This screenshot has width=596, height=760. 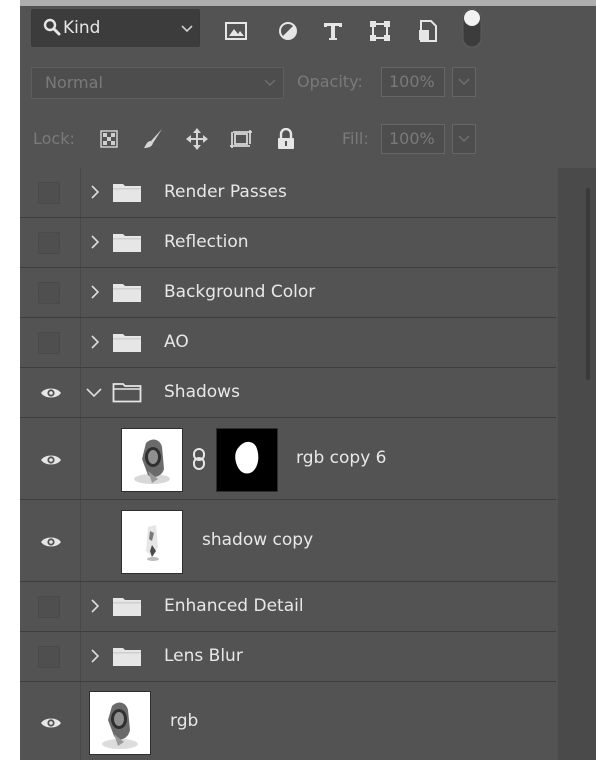 What do you see at coordinates (333, 31) in the screenshot?
I see `type-filter-icon` at bounding box center [333, 31].